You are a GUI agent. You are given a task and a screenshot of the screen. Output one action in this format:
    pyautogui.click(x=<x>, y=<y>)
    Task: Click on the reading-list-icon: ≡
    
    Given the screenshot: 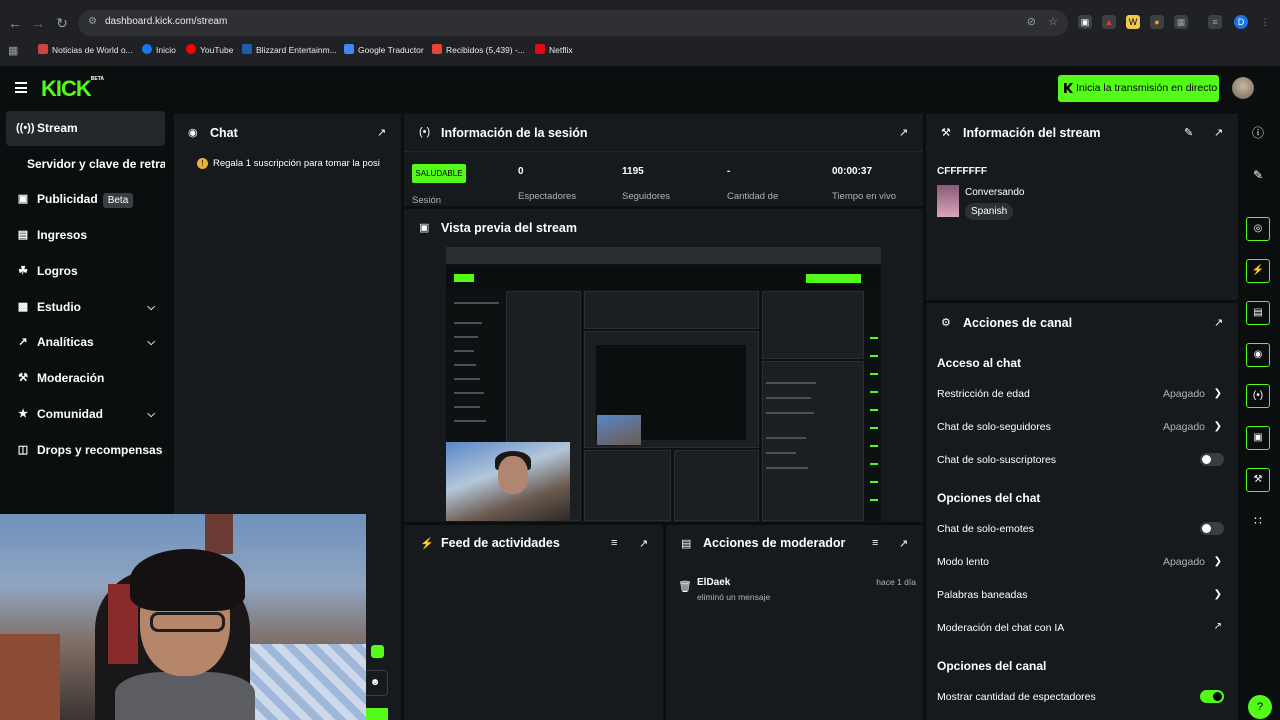 What is the action you would take?
    pyautogui.click(x=1215, y=22)
    